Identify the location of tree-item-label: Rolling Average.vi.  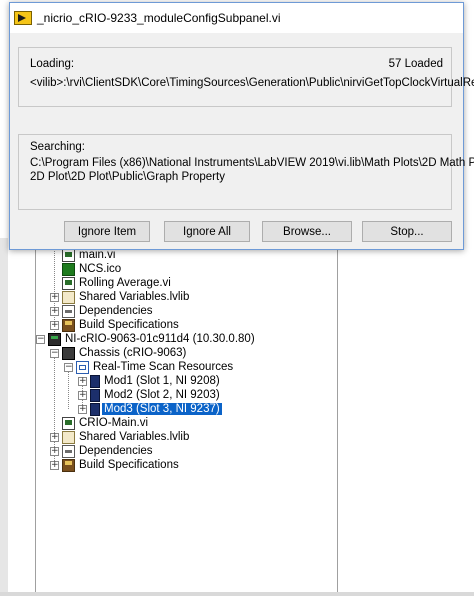
(125, 283).